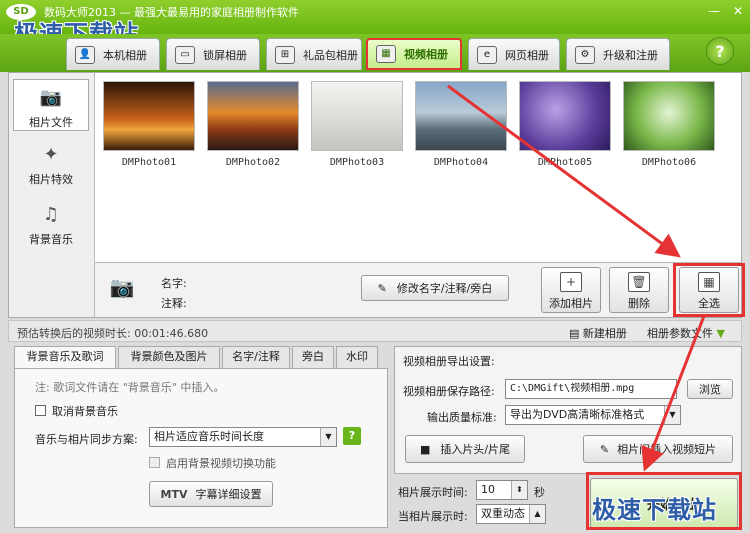 The width and height of the screenshot is (750, 533). What do you see at coordinates (673, 393) in the screenshot?
I see `arrow-to-start-export` at bounding box center [673, 393].